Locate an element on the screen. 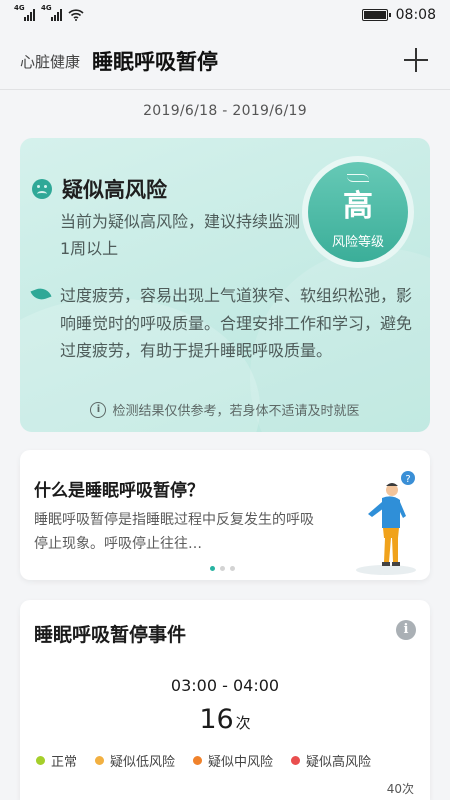 This screenshot has height=800, width=450. signal-icon: 4G is located at coordinates (24, 12).